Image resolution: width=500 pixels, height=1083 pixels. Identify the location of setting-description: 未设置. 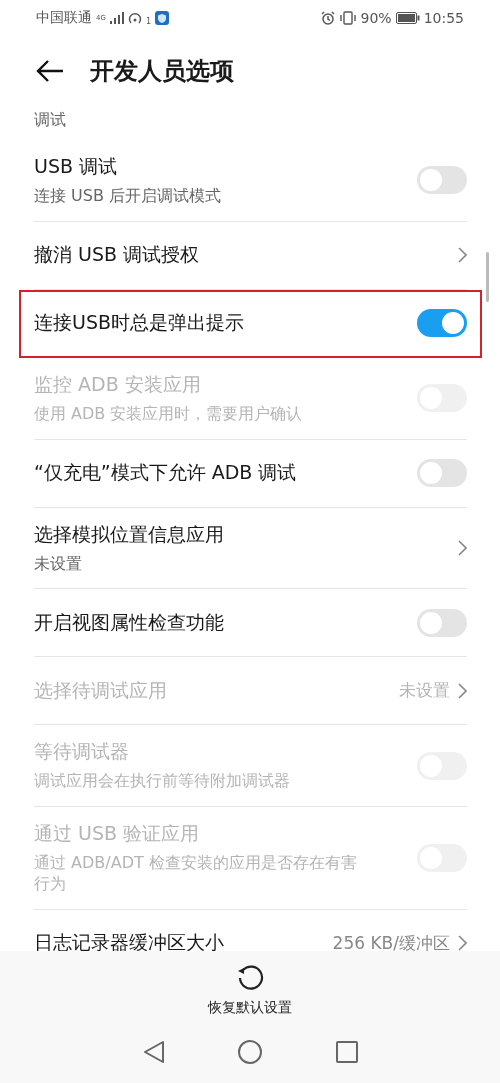
(58, 564).